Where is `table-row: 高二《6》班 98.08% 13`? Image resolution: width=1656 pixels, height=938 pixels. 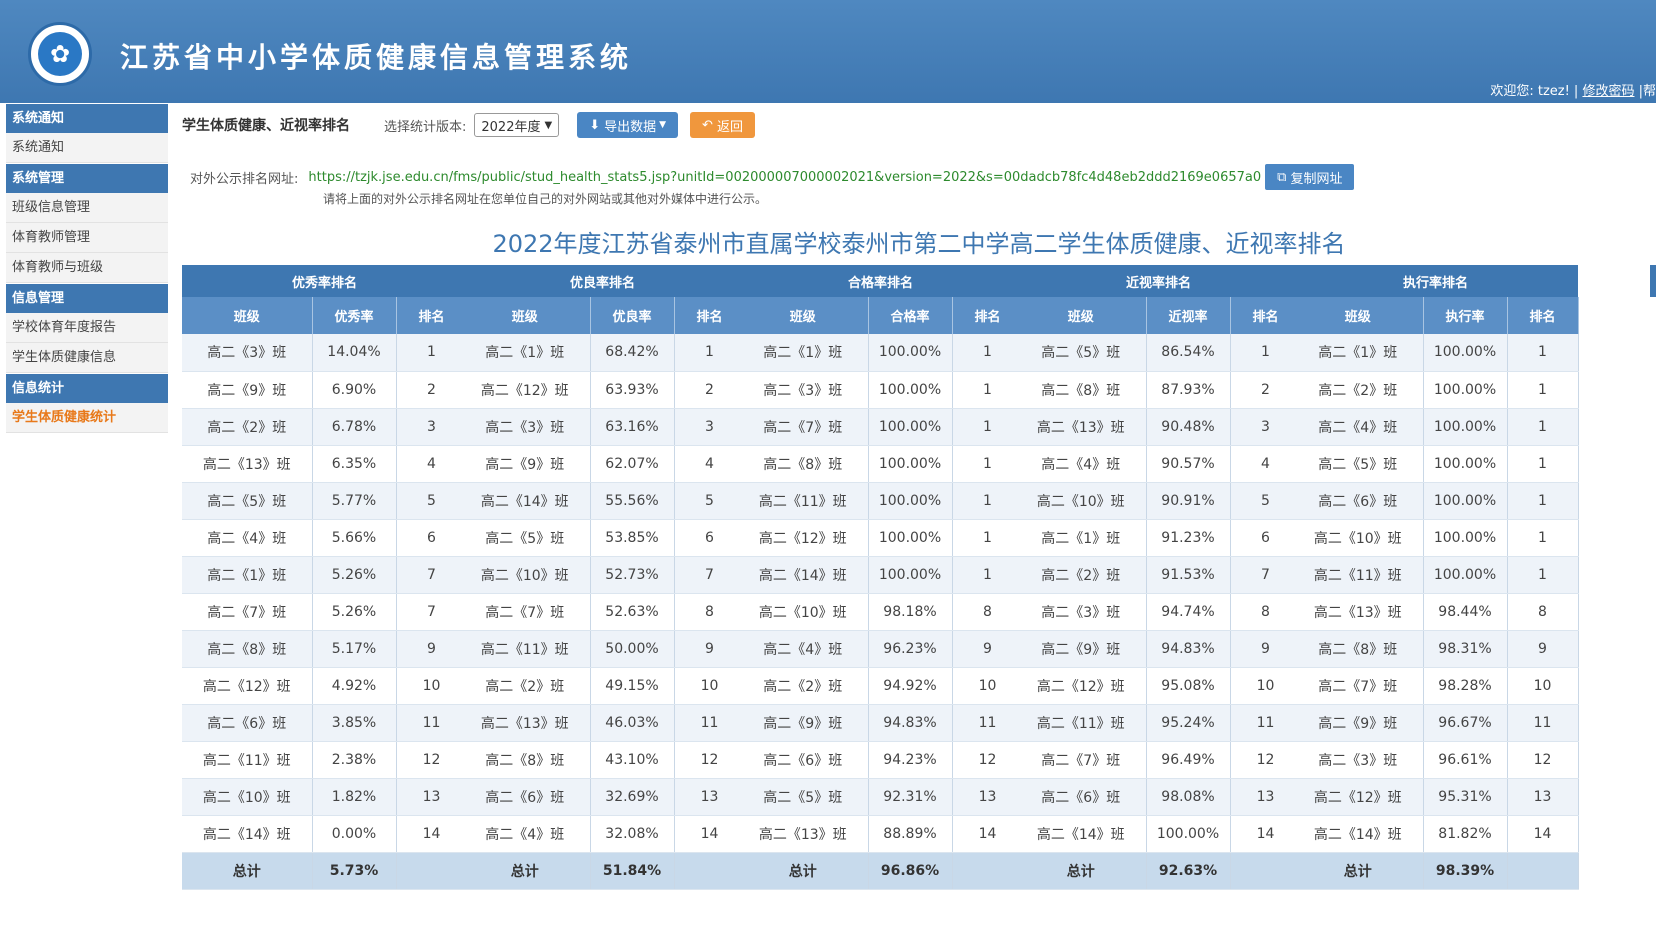
table-row: 高二《6》班 98.08% 13 is located at coordinates (1159, 797).